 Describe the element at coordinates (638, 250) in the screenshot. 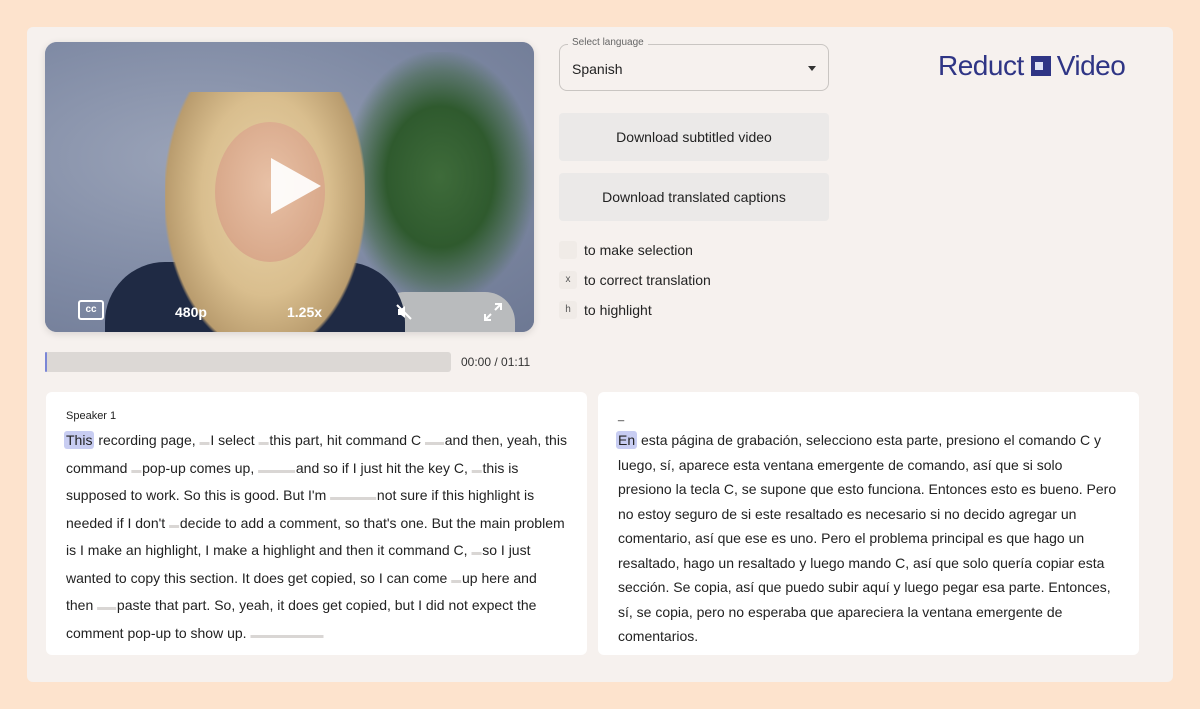

I see `hint-text: to make selection` at that location.